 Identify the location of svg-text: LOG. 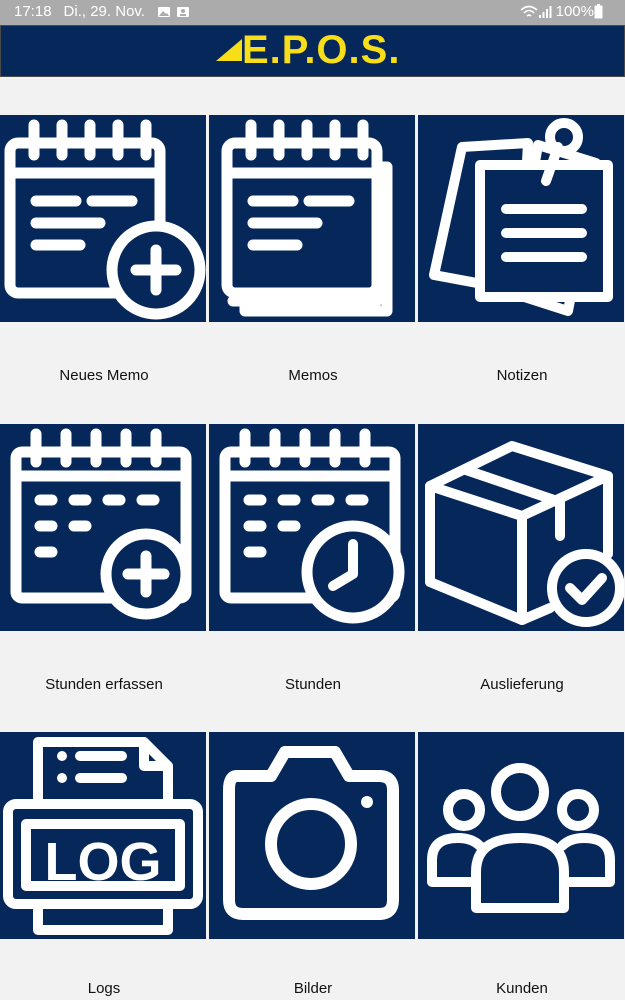
(103, 862).